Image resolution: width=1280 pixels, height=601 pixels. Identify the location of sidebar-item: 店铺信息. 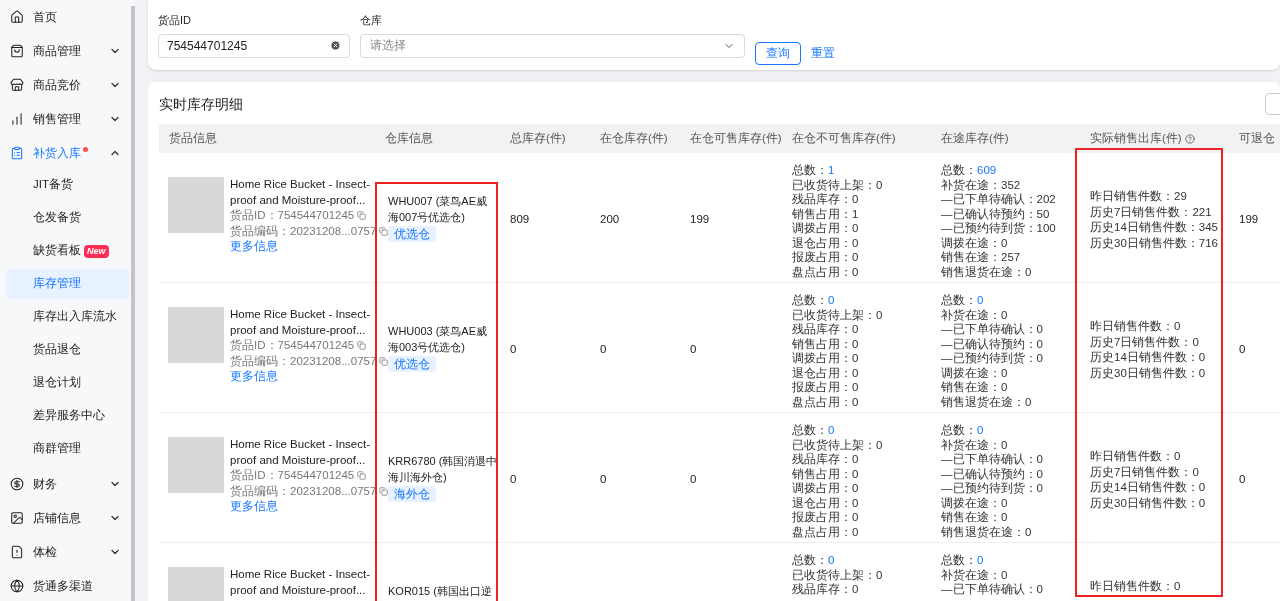
(67, 518).